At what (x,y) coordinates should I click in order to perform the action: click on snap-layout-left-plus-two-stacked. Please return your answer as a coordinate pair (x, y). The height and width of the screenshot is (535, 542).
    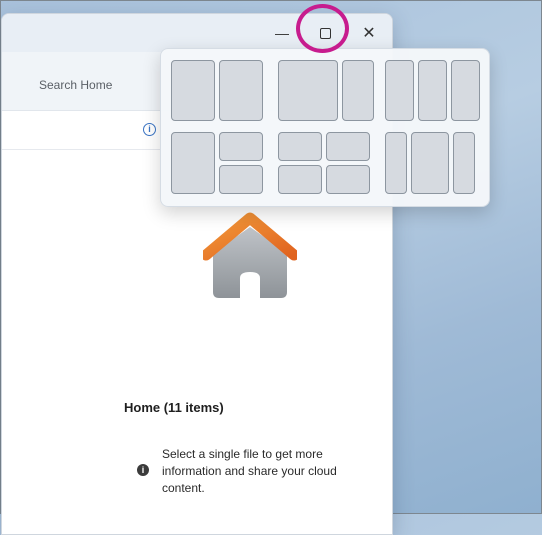
    Looking at the image, I should click on (217, 163).